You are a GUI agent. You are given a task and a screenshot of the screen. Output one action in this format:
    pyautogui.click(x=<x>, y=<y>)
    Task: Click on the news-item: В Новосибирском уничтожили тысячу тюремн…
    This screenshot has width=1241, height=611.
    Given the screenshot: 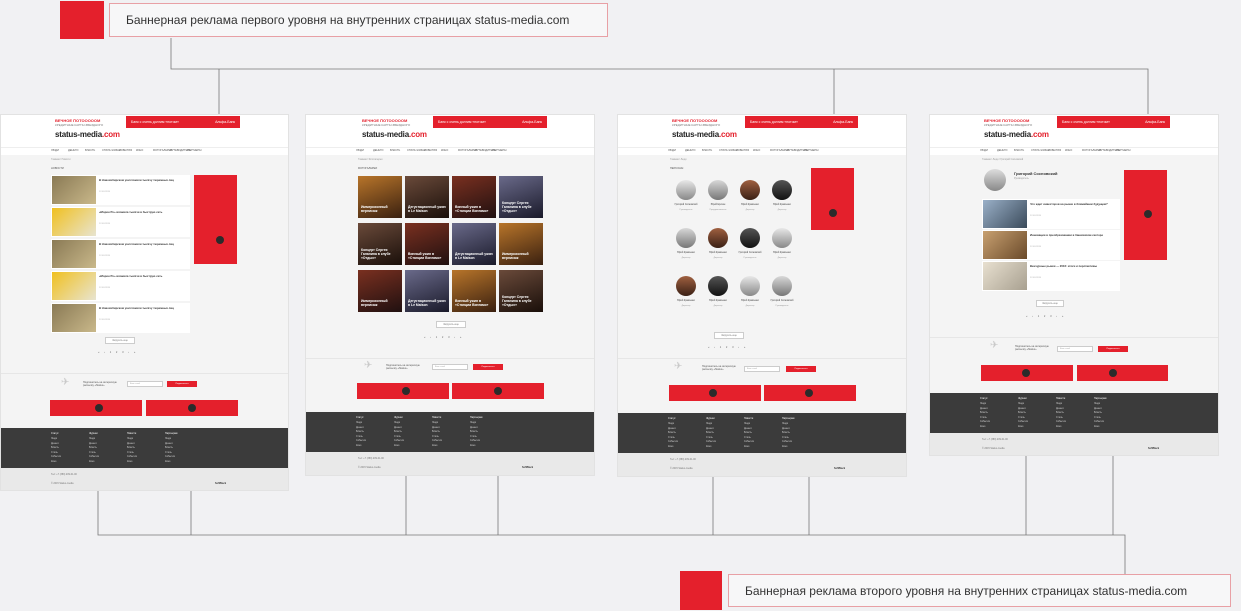 What is the action you would take?
    pyautogui.click(x=120, y=190)
    